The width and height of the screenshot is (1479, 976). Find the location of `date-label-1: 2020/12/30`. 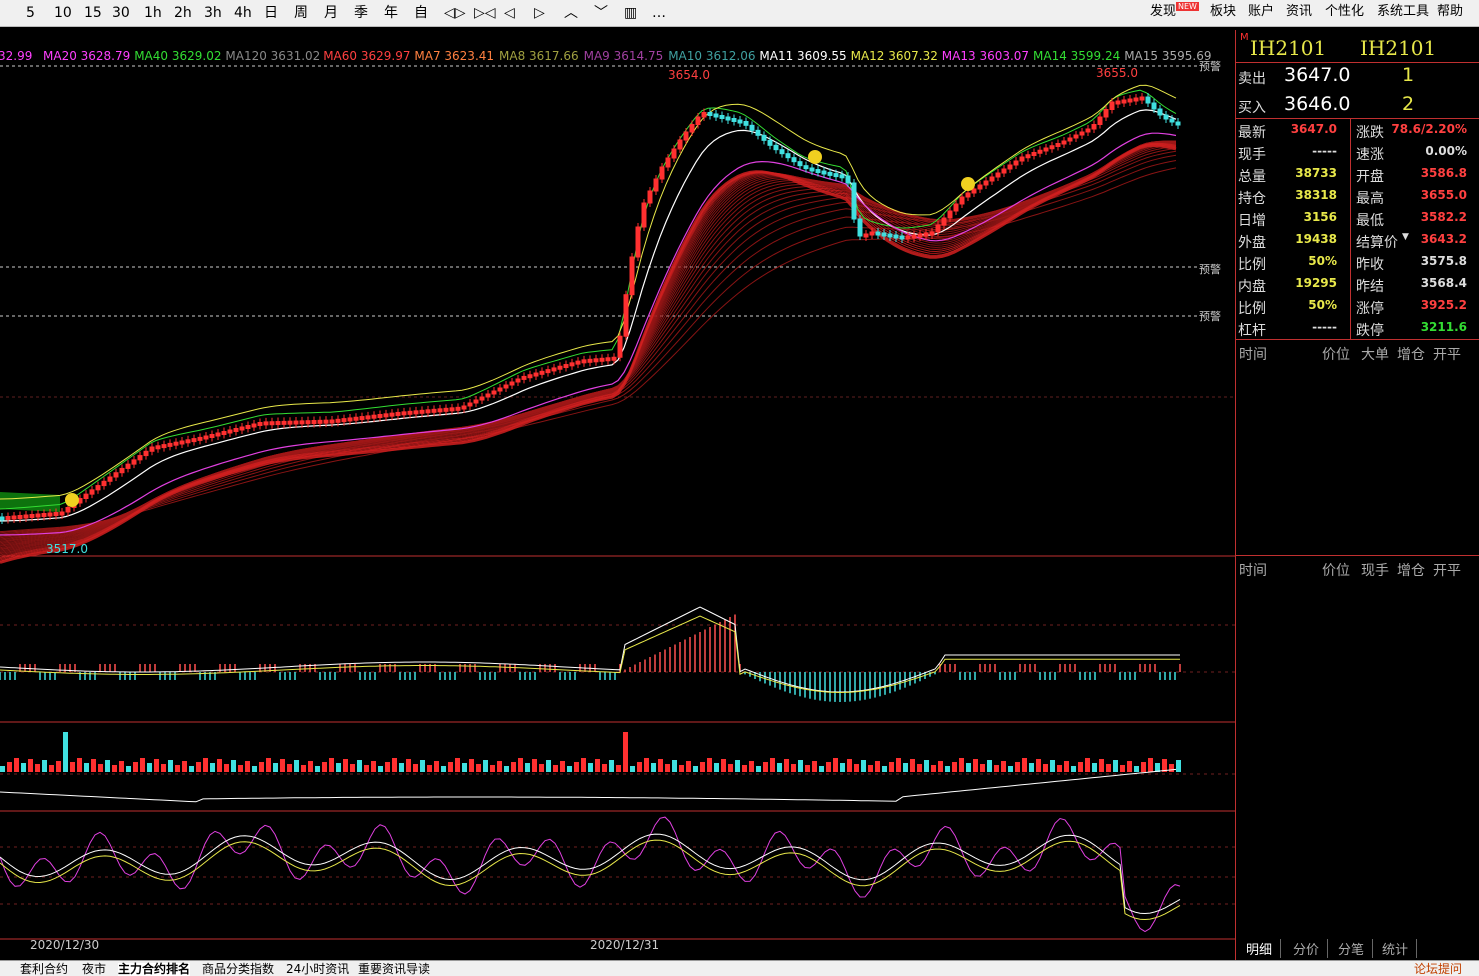

date-label-1: 2020/12/30 is located at coordinates (65, 945).